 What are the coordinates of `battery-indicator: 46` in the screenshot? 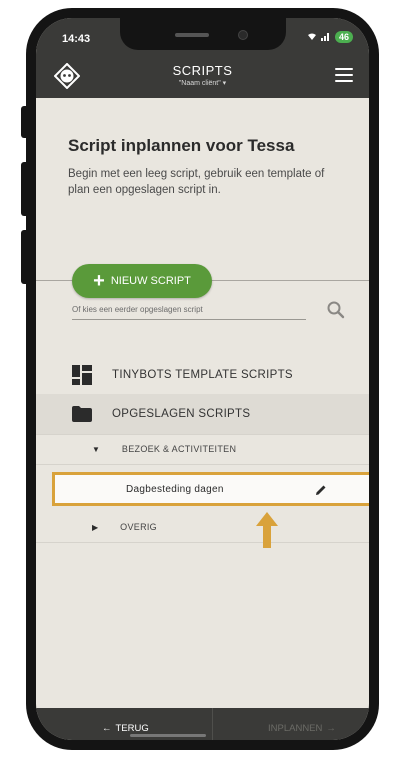 It's located at (343, 37).